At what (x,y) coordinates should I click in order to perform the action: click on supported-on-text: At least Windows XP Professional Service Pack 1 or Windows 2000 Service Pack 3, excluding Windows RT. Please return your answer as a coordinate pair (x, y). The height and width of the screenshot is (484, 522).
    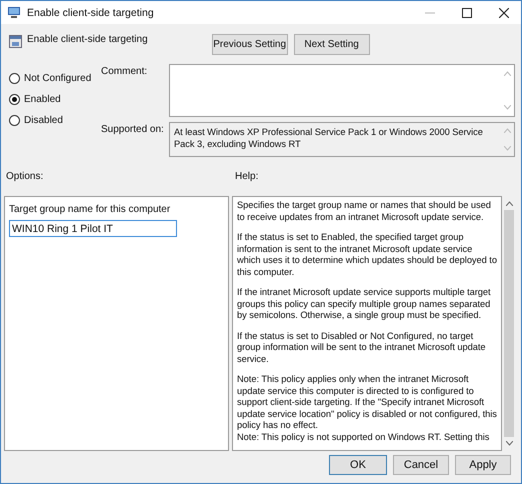
    Looking at the image, I should click on (328, 138).